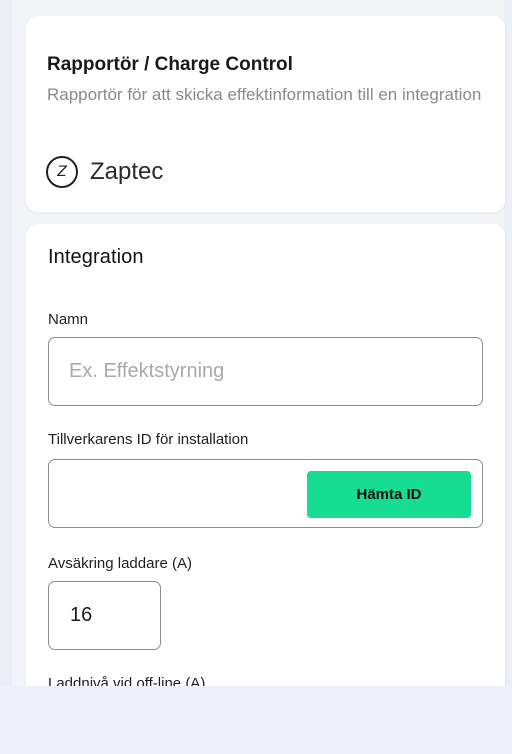 The width and height of the screenshot is (512, 754). I want to click on fetch-id-button: Hämta ID, so click(389, 494).